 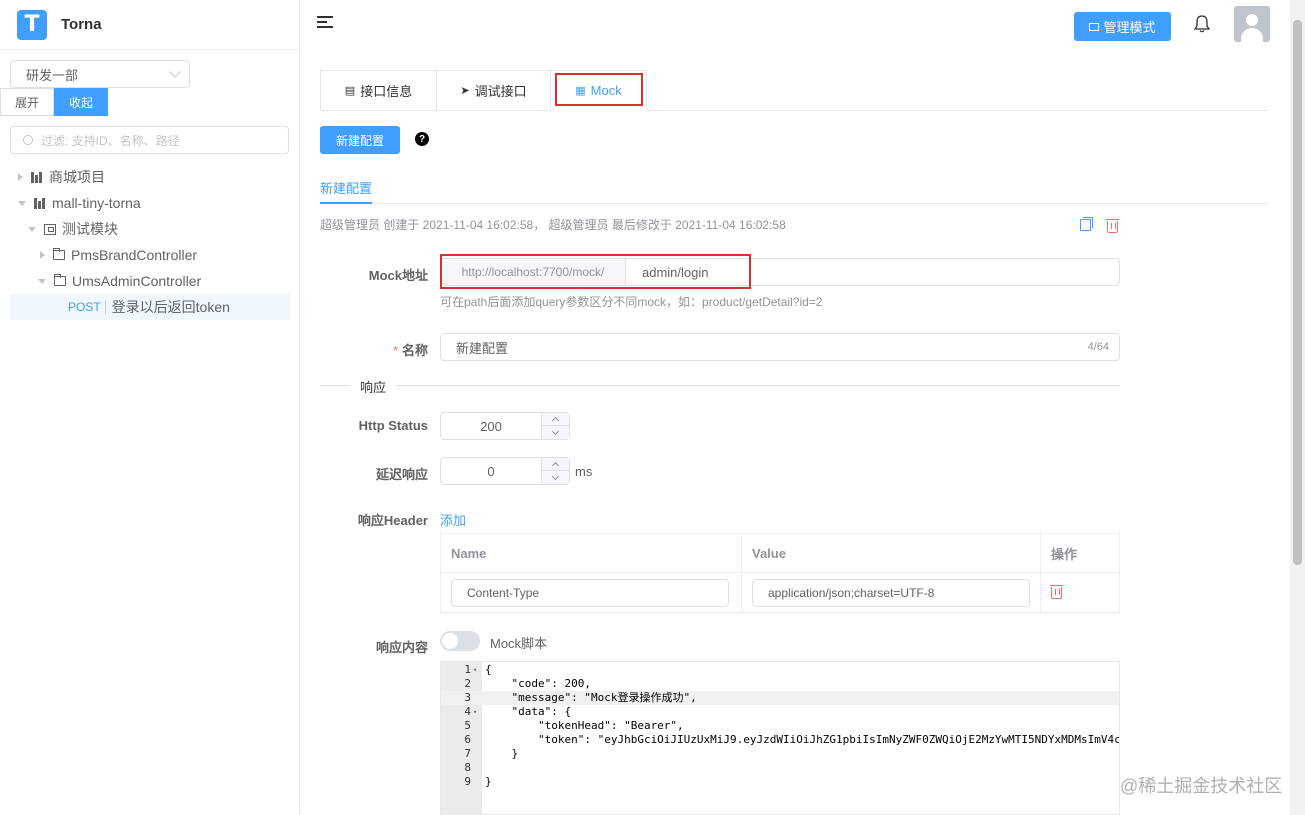 I want to click on tree-node-label: 登录以后返回token, so click(x=170, y=307).